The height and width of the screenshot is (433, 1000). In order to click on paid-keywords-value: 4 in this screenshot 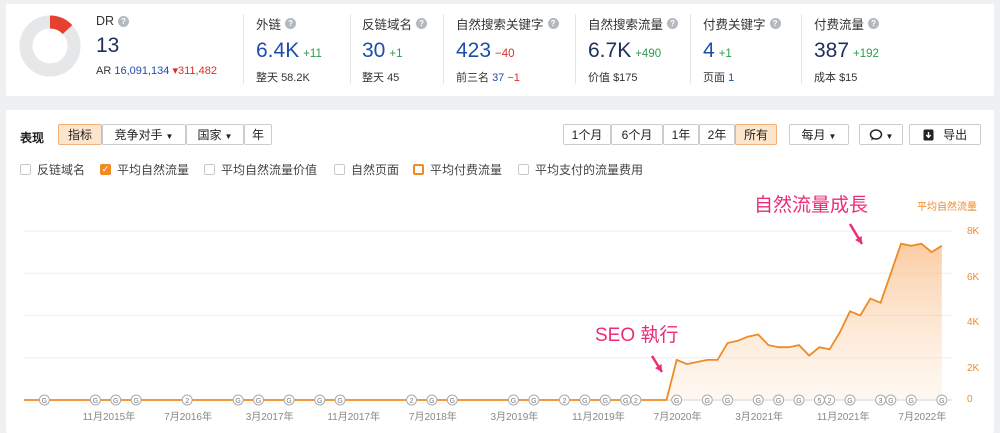, I will do `click(709, 50)`.